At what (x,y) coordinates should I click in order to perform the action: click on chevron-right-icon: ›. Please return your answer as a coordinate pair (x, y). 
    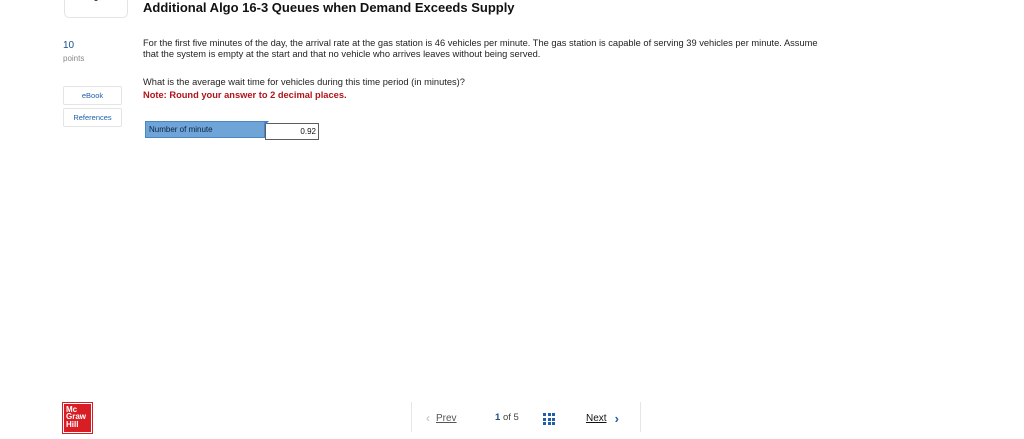
    Looking at the image, I should click on (616, 418).